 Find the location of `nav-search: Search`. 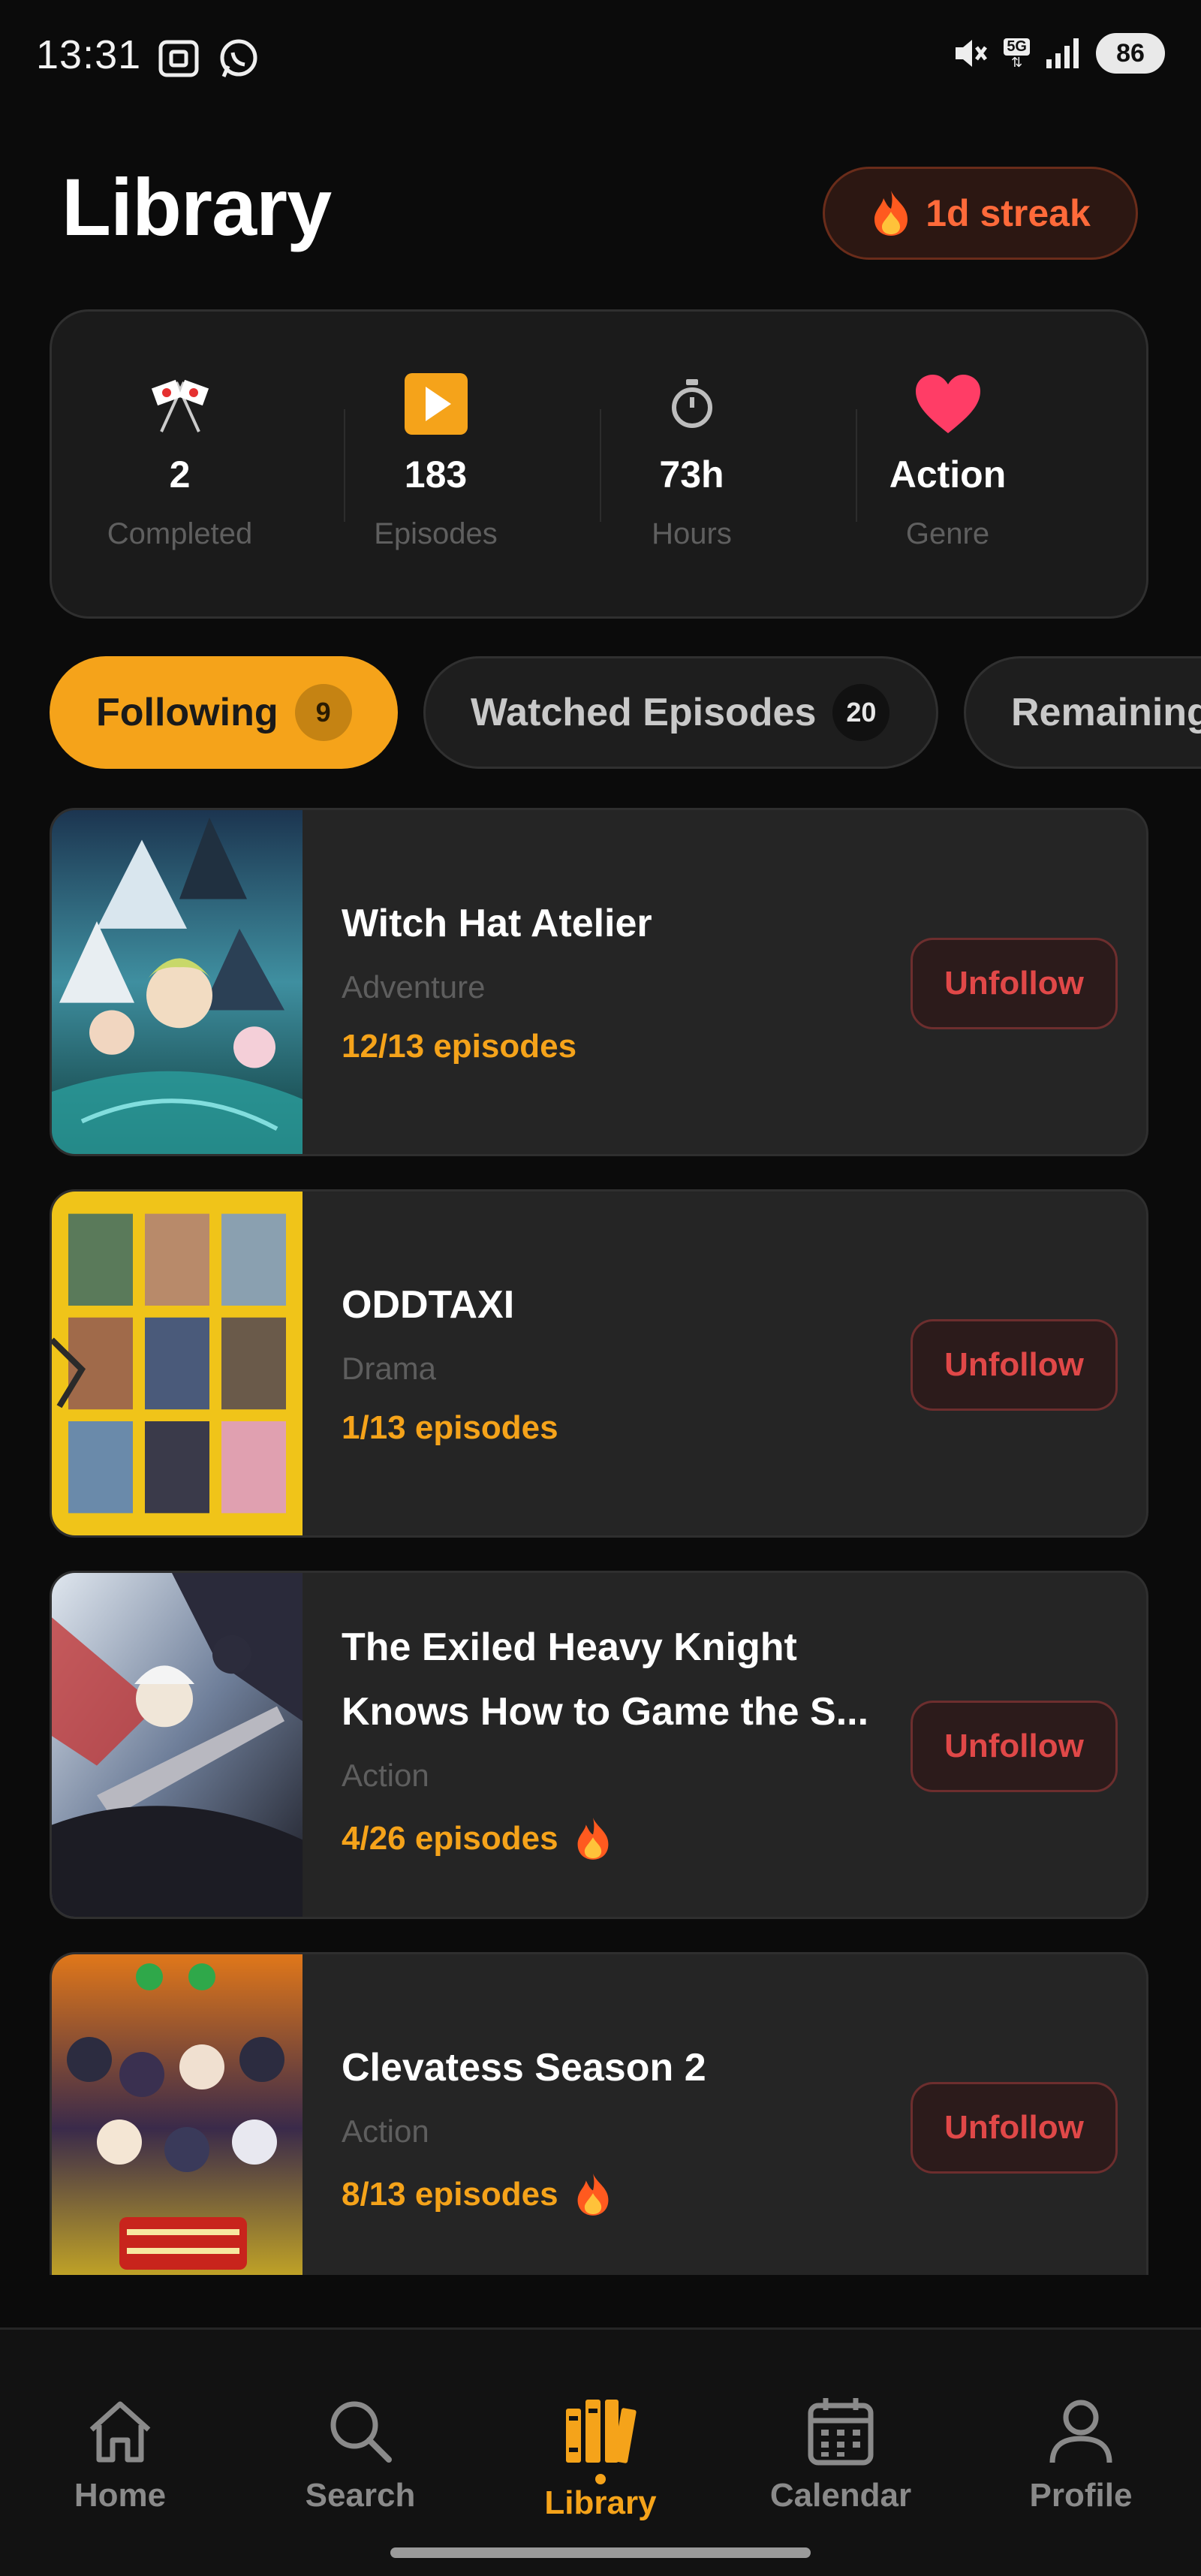

nav-search: Search is located at coordinates (360, 2465).